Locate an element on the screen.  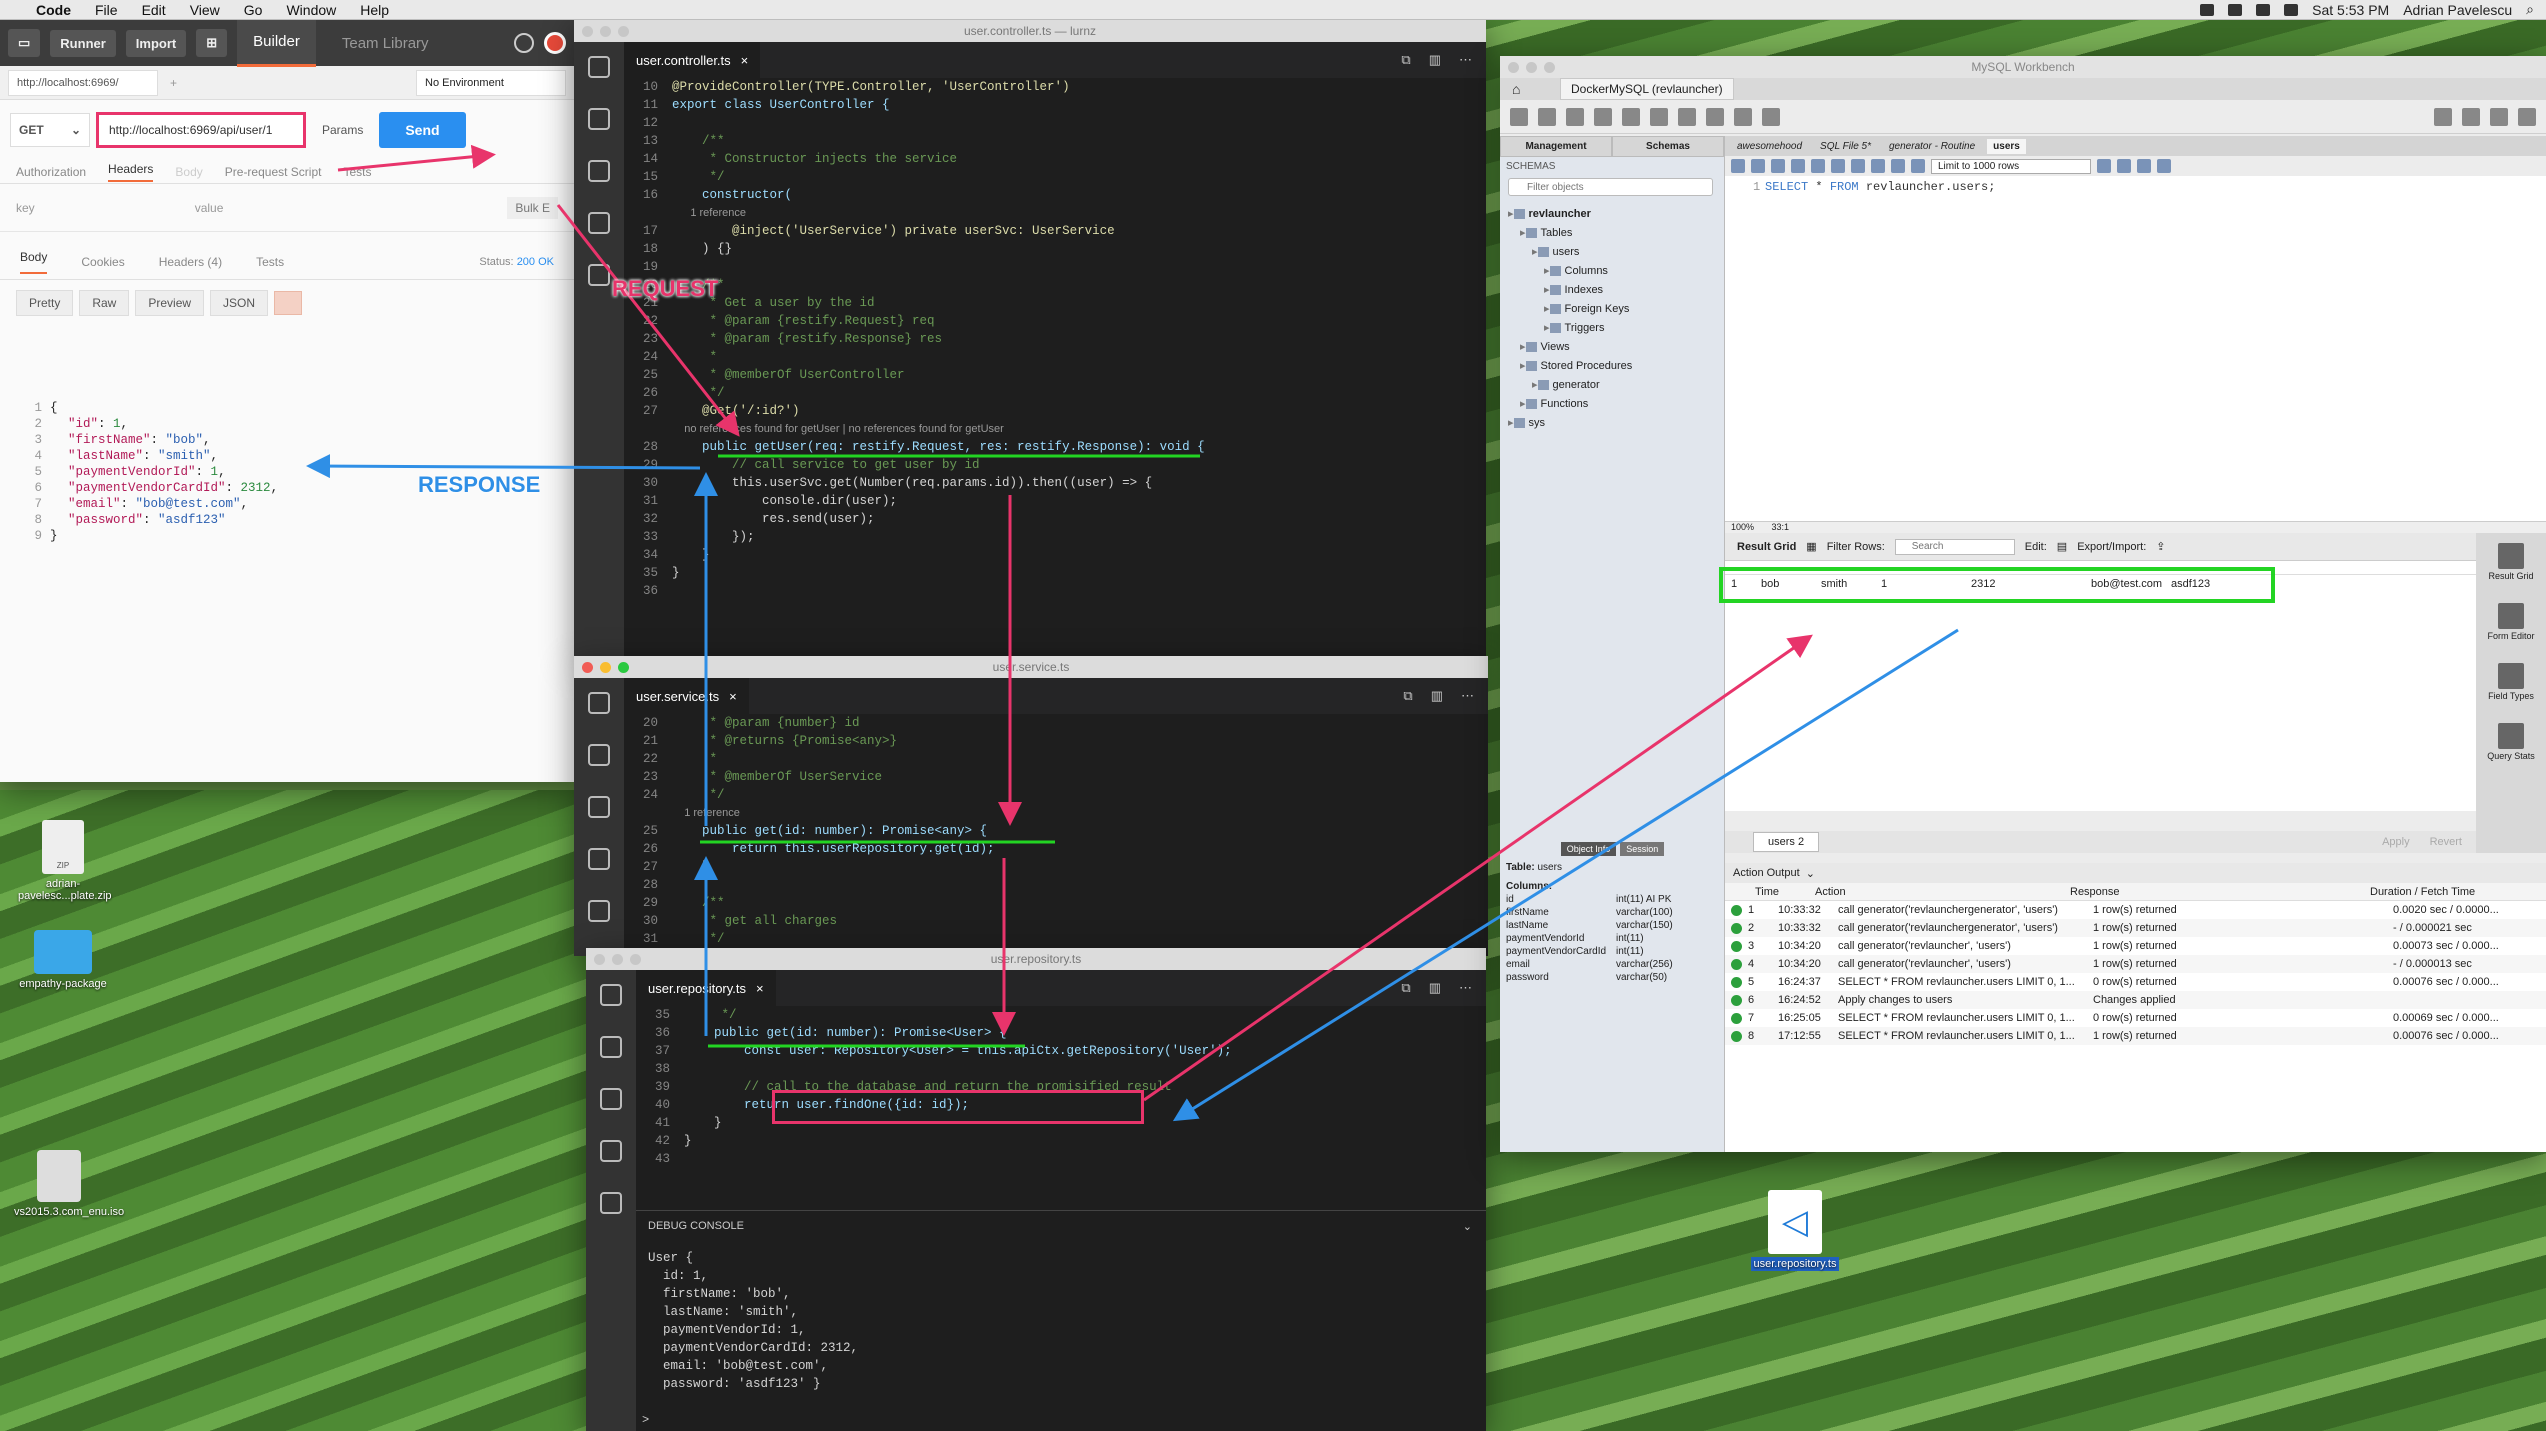
sync-icon is located at coordinates (524, 43).